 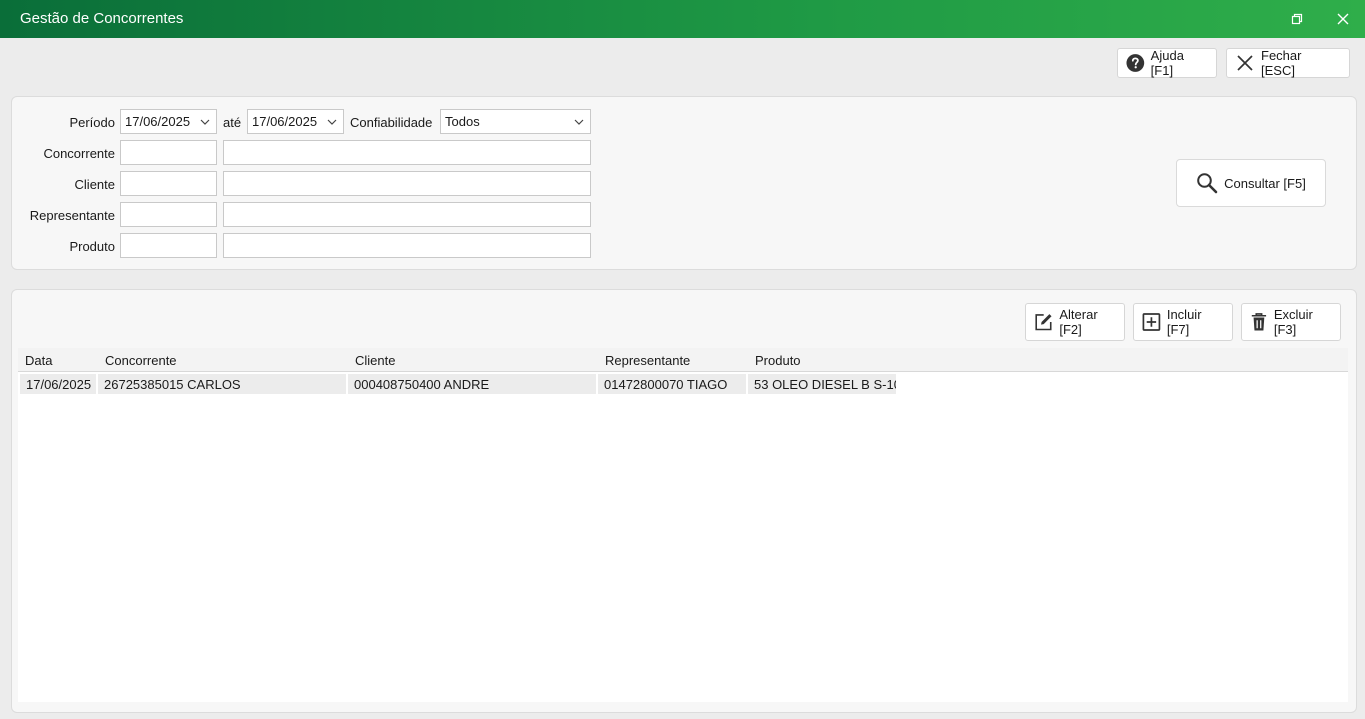 I want to click on column-header-cliente: Cliente, so click(x=375, y=360).